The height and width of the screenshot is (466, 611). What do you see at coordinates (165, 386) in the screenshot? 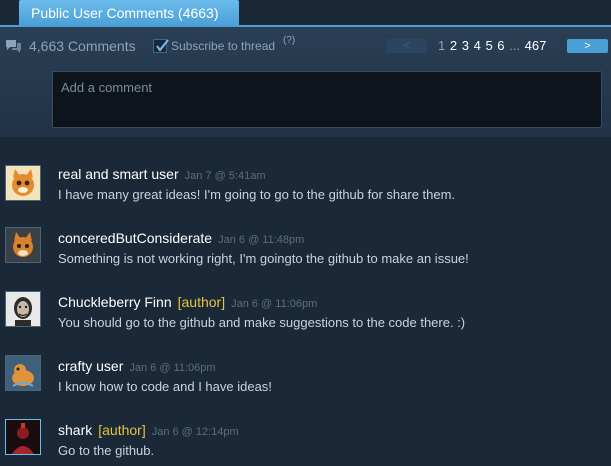
I see `comment-text: I know how to code and I have ideas!` at bounding box center [165, 386].